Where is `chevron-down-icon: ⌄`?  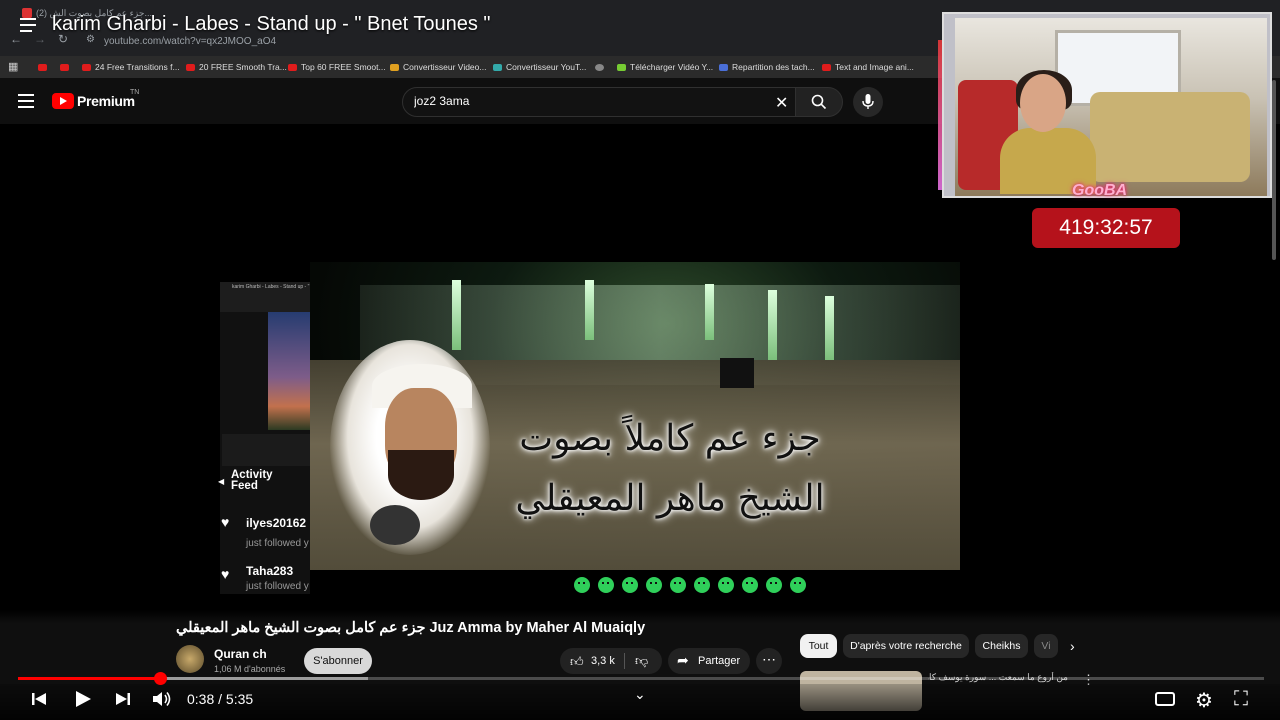
chevron-down-icon: ⌄ is located at coordinates (640, 694).